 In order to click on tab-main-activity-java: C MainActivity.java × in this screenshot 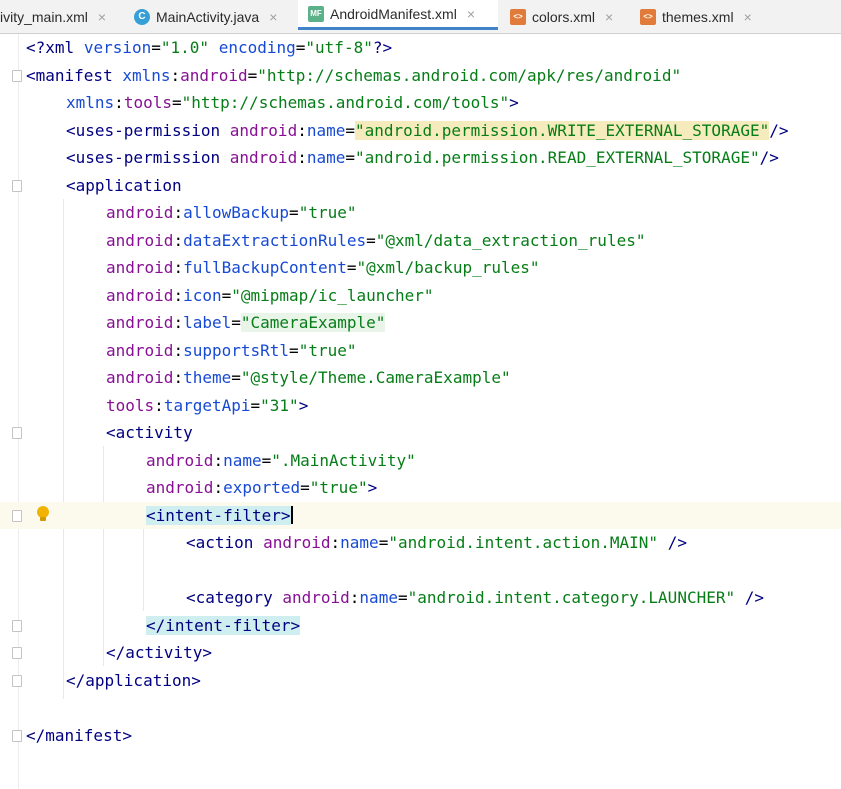, I will do `click(205, 16)`.